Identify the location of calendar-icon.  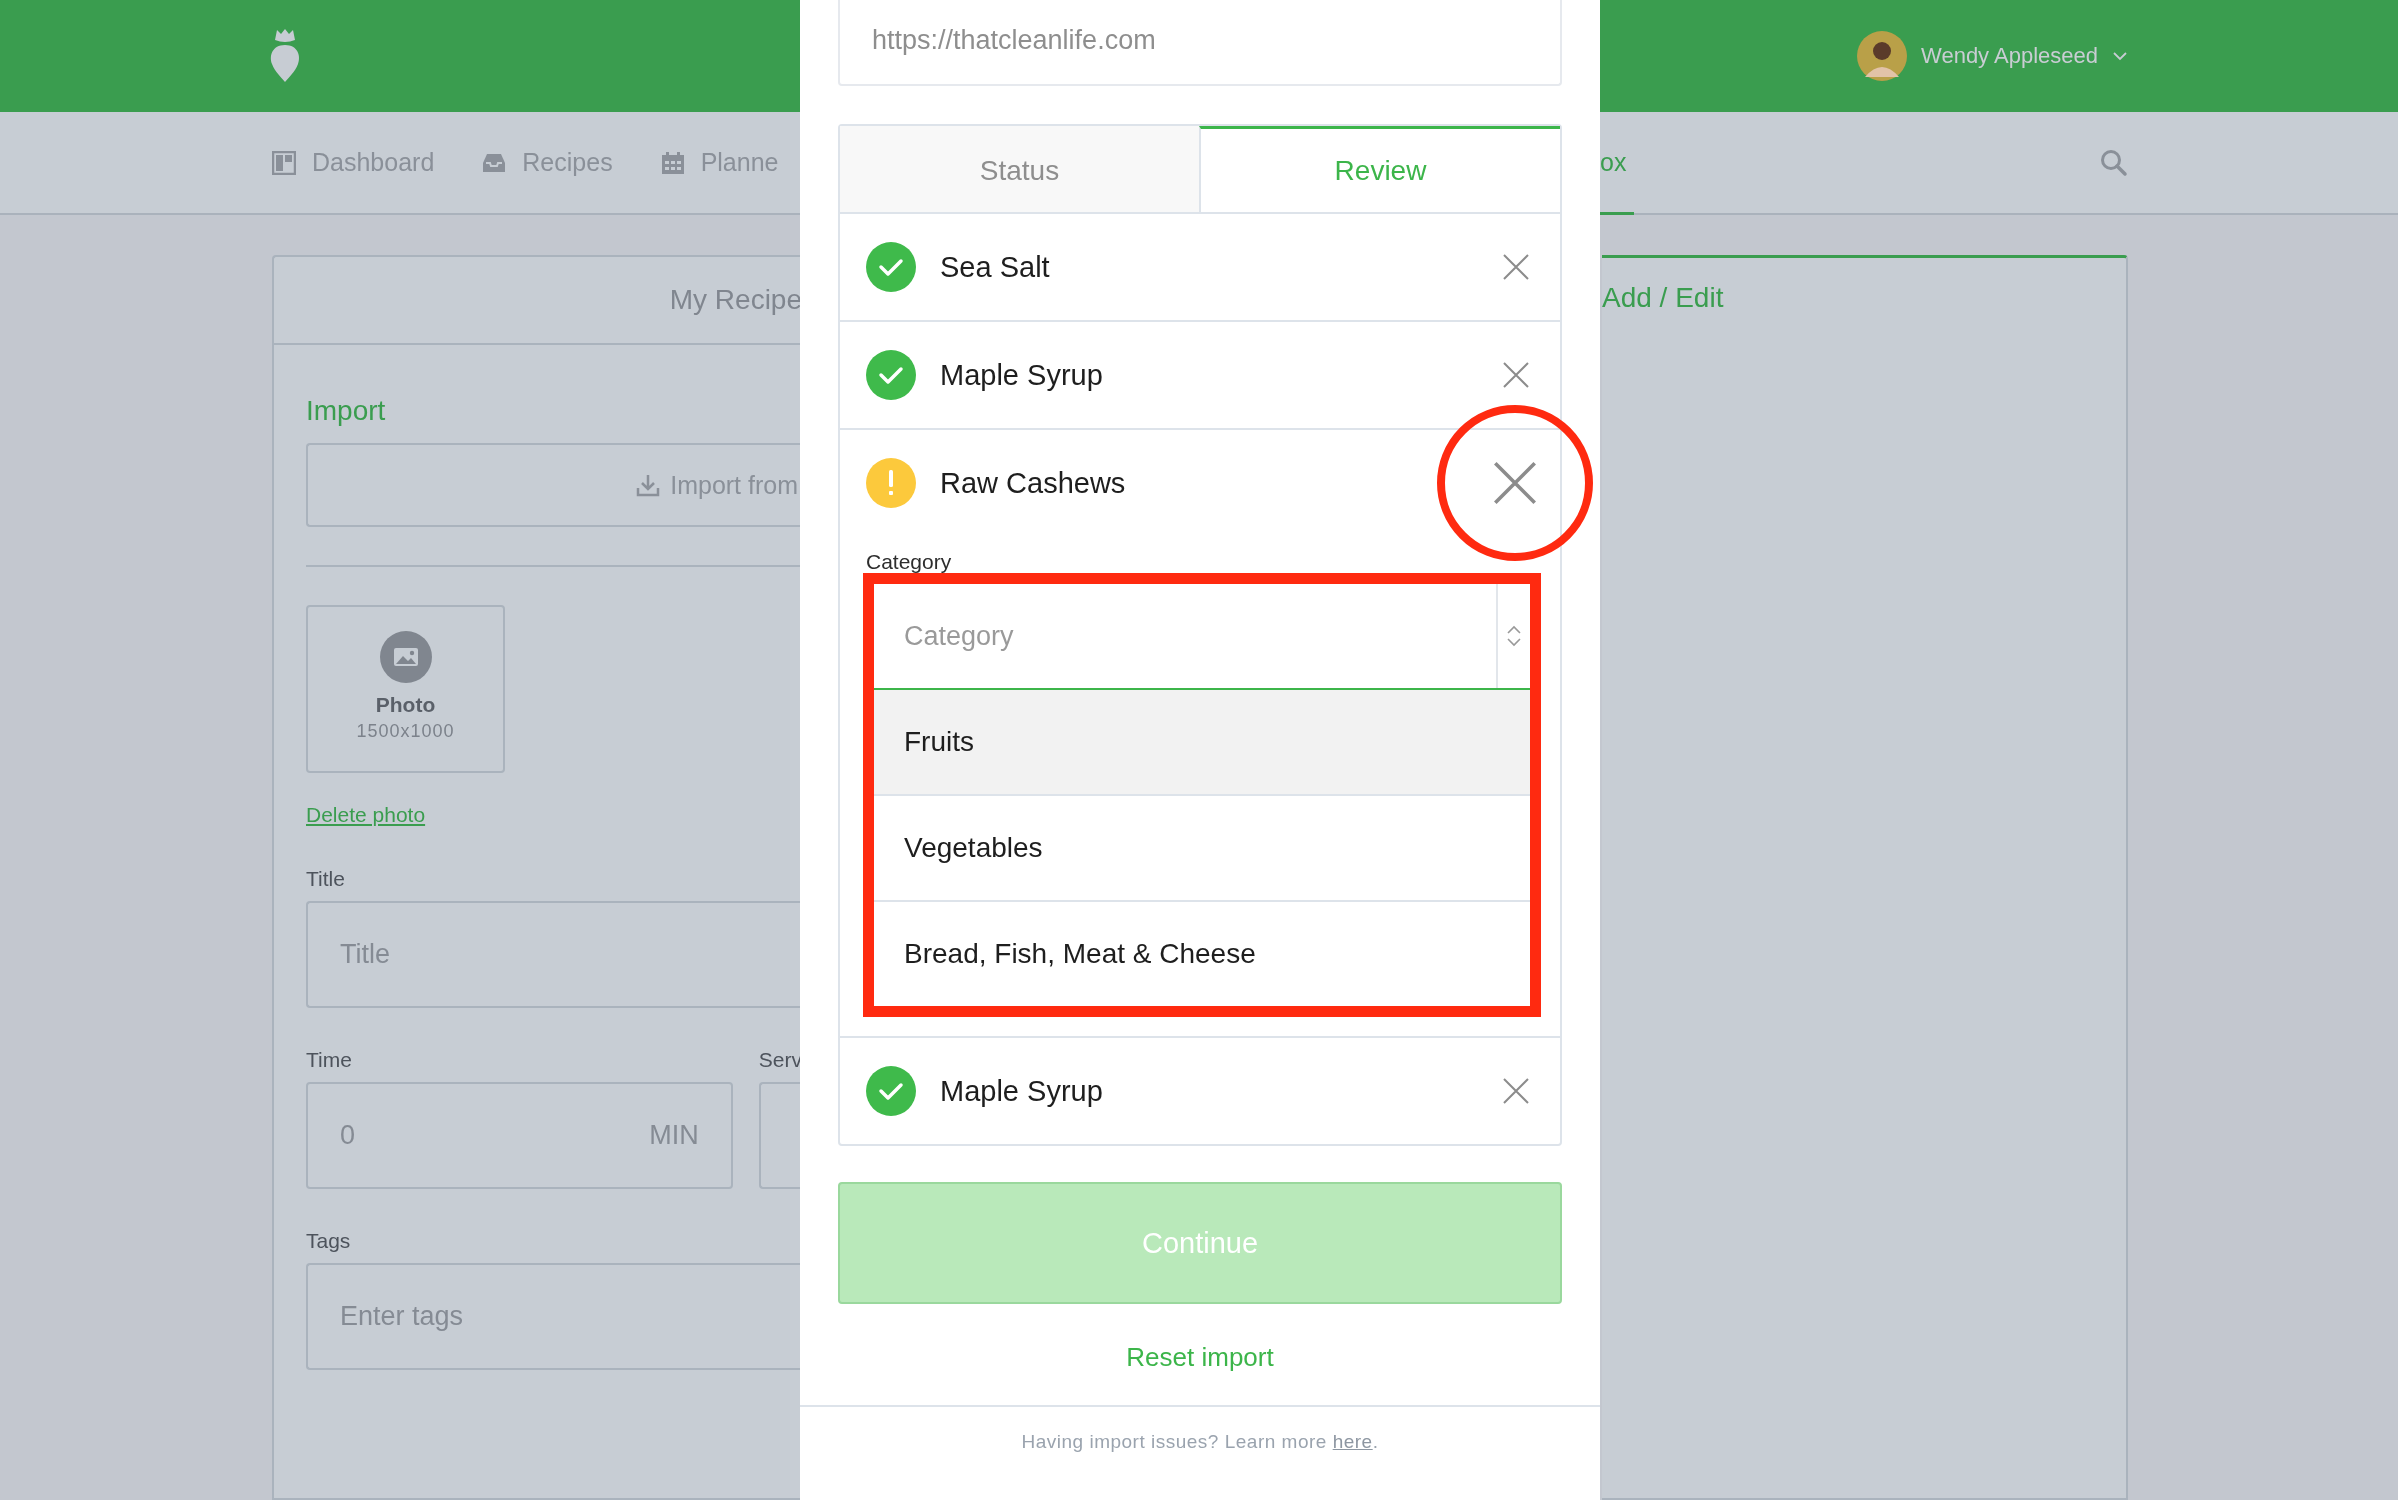
(672, 162).